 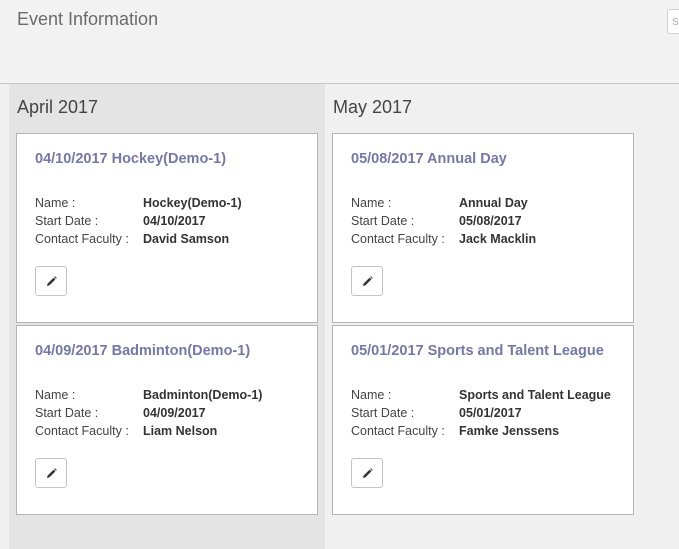 I want to click on contact-faculty-value: David Samson, so click(x=186, y=239).